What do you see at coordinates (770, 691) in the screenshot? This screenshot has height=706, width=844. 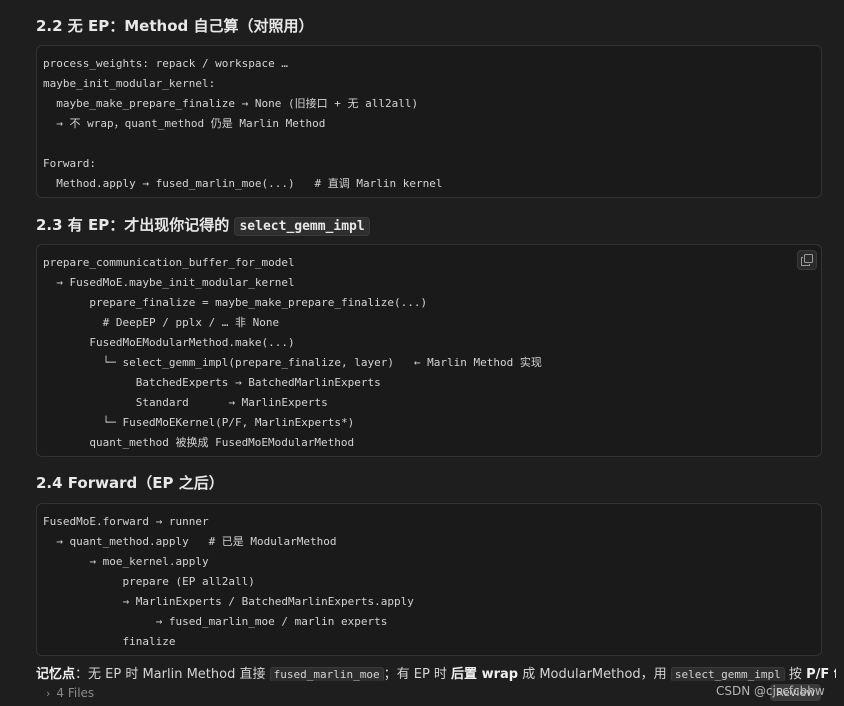 I see `watermark: CSDN @cjscfcbhw` at bounding box center [770, 691].